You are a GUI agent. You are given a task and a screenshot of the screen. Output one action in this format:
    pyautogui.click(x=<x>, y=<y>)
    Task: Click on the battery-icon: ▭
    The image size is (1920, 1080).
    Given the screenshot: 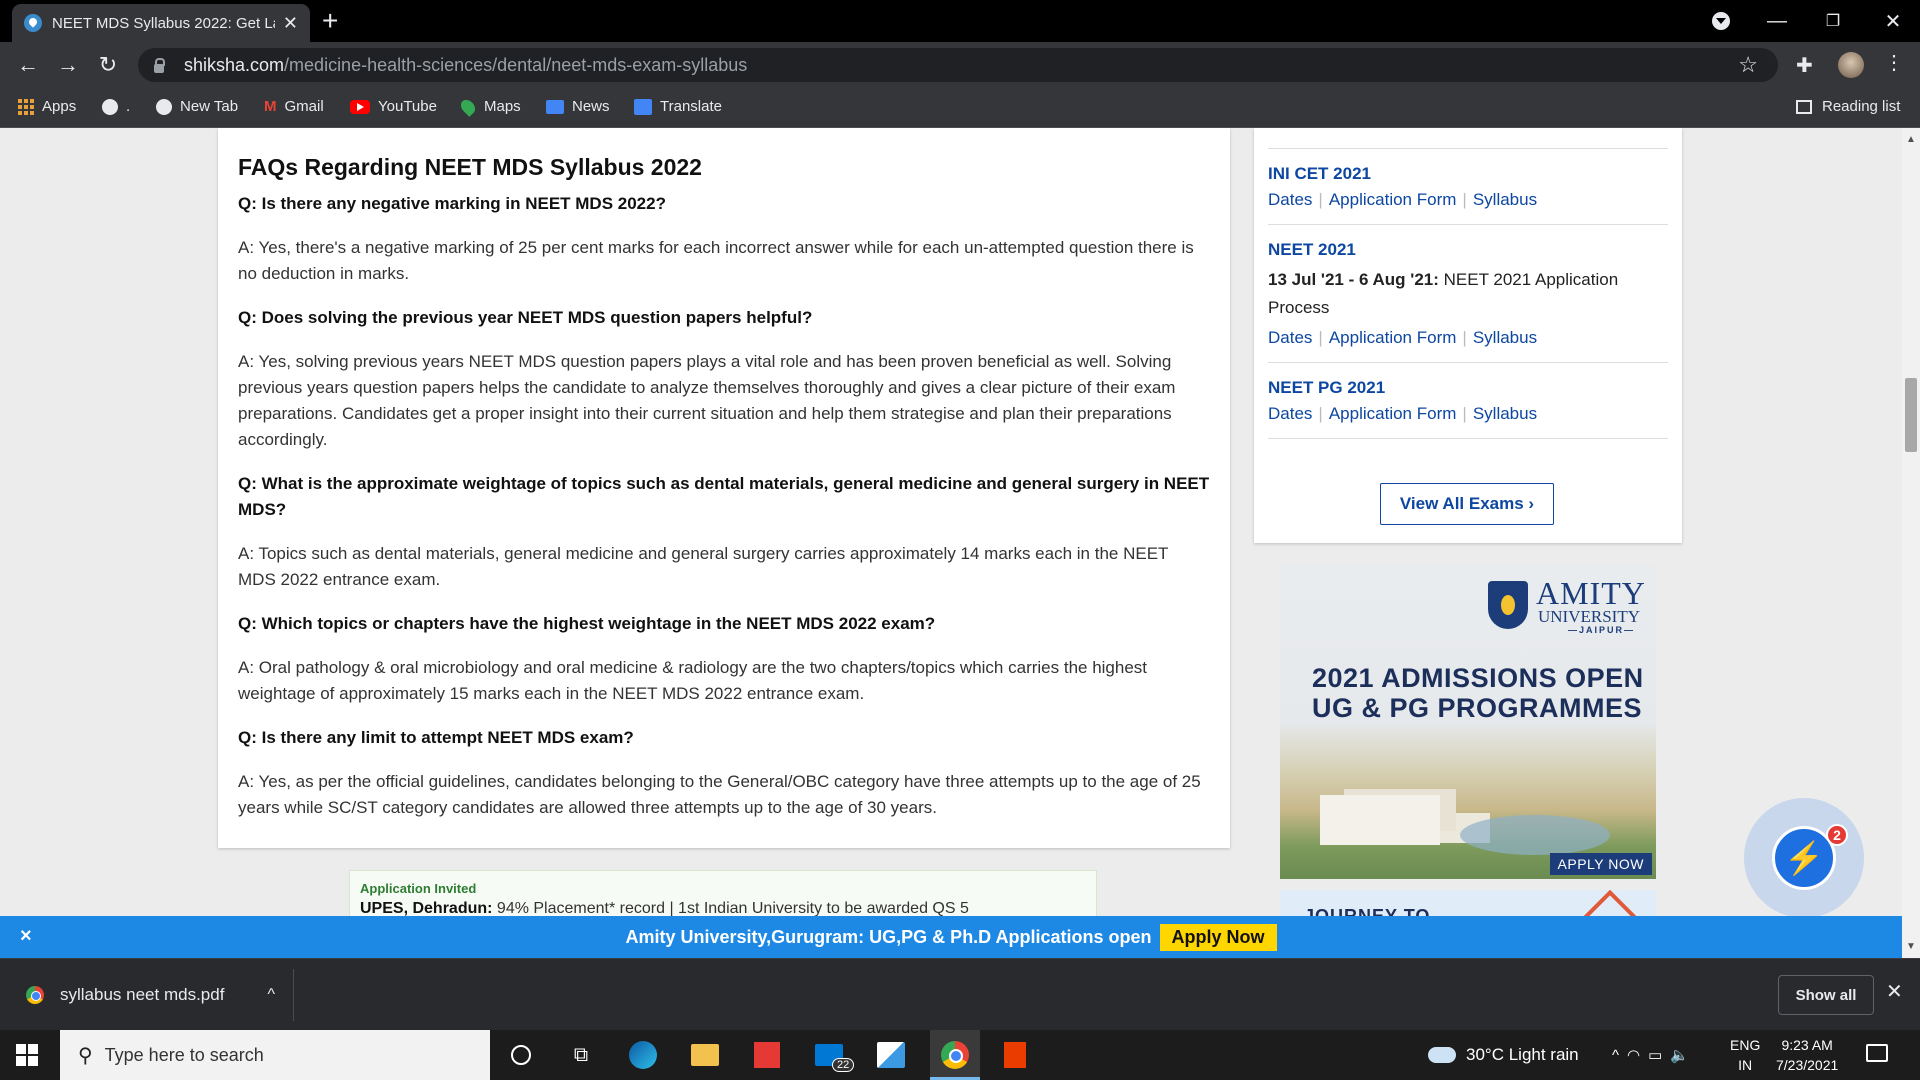 What is the action you would take?
    pyautogui.click(x=1659, y=1055)
    